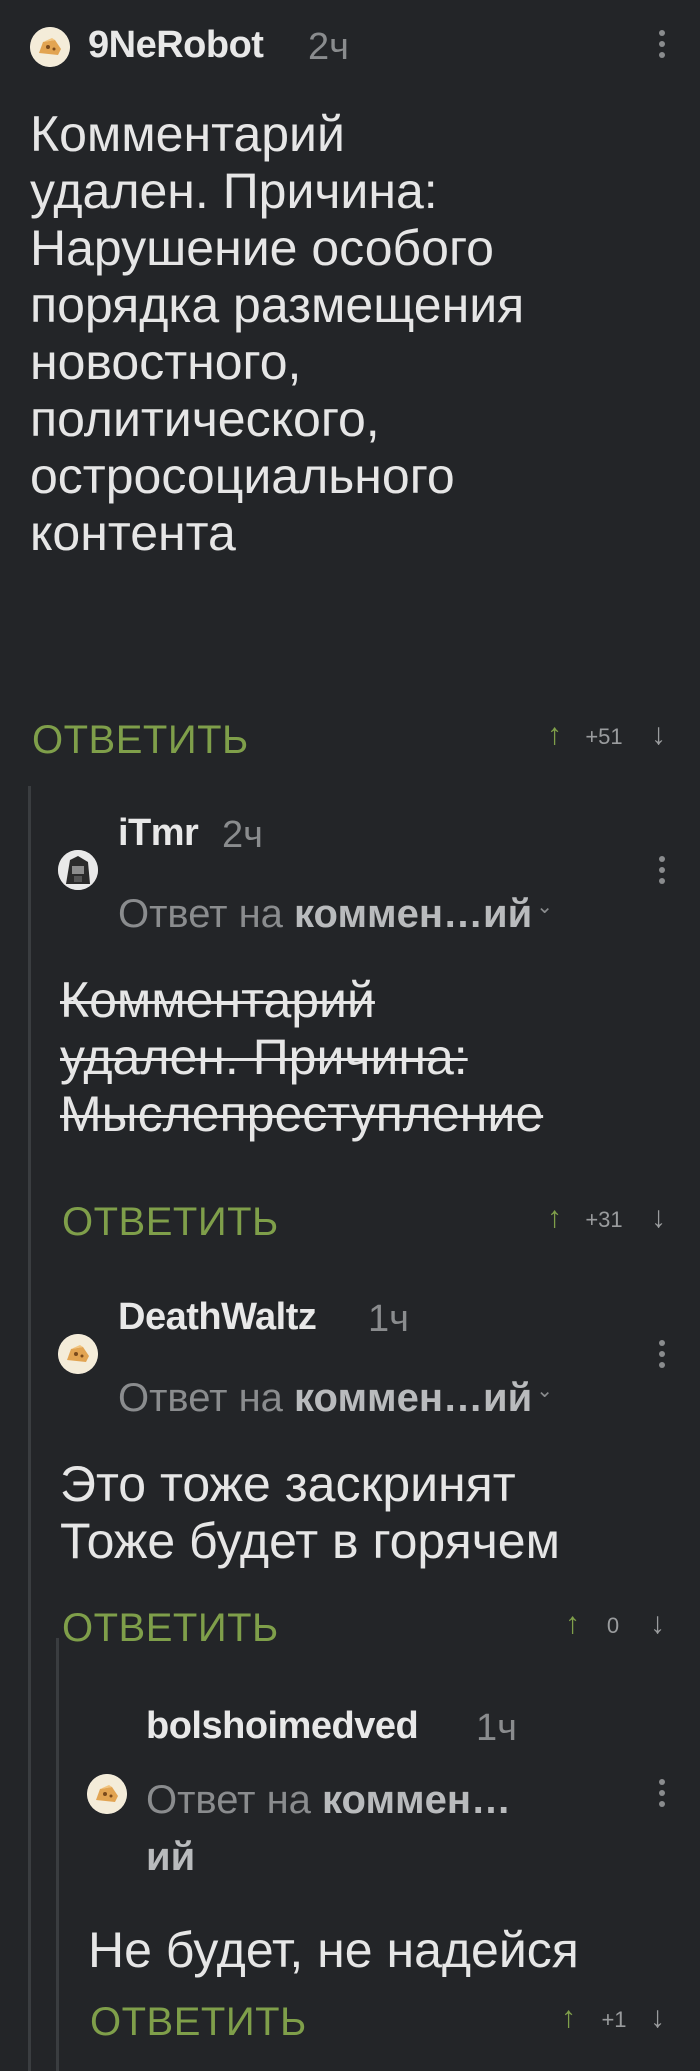  Describe the element at coordinates (176, 45) in the screenshot. I see `username: 9NeRobot` at that location.